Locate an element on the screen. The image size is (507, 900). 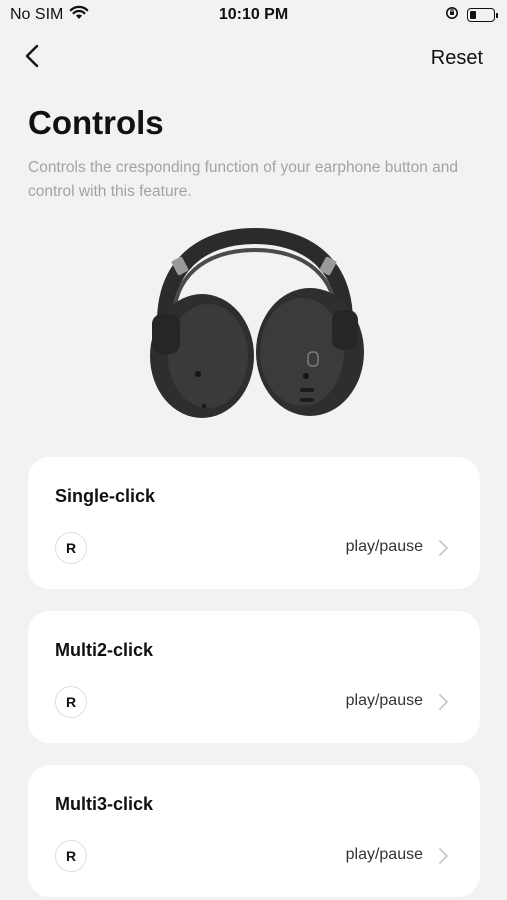
status-bar: No SIM 10:10 PM is located at coordinates (253, 15).